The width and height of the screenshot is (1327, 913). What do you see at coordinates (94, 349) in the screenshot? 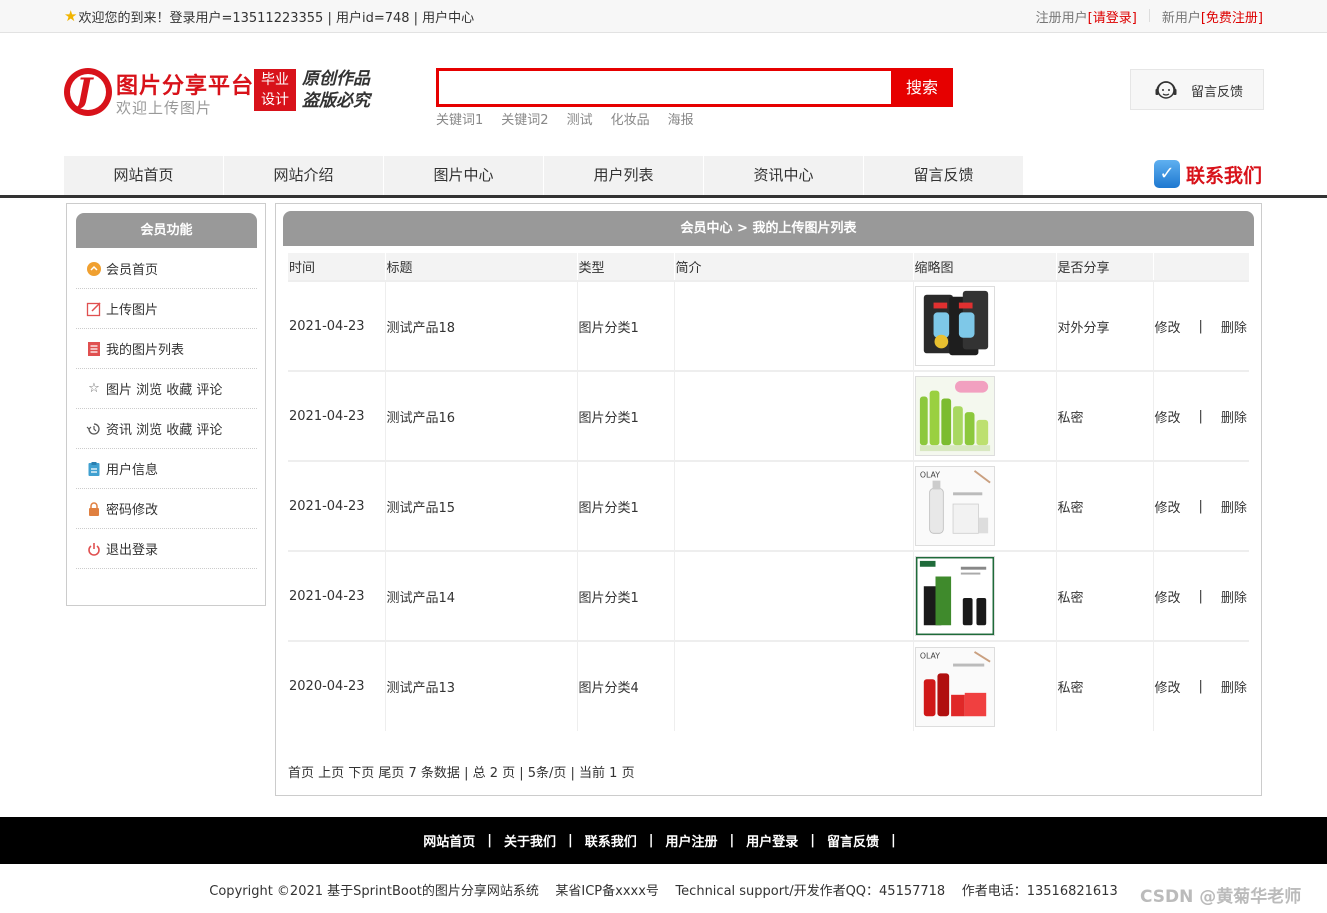
I see `list-icon` at bounding box center [94, 349].